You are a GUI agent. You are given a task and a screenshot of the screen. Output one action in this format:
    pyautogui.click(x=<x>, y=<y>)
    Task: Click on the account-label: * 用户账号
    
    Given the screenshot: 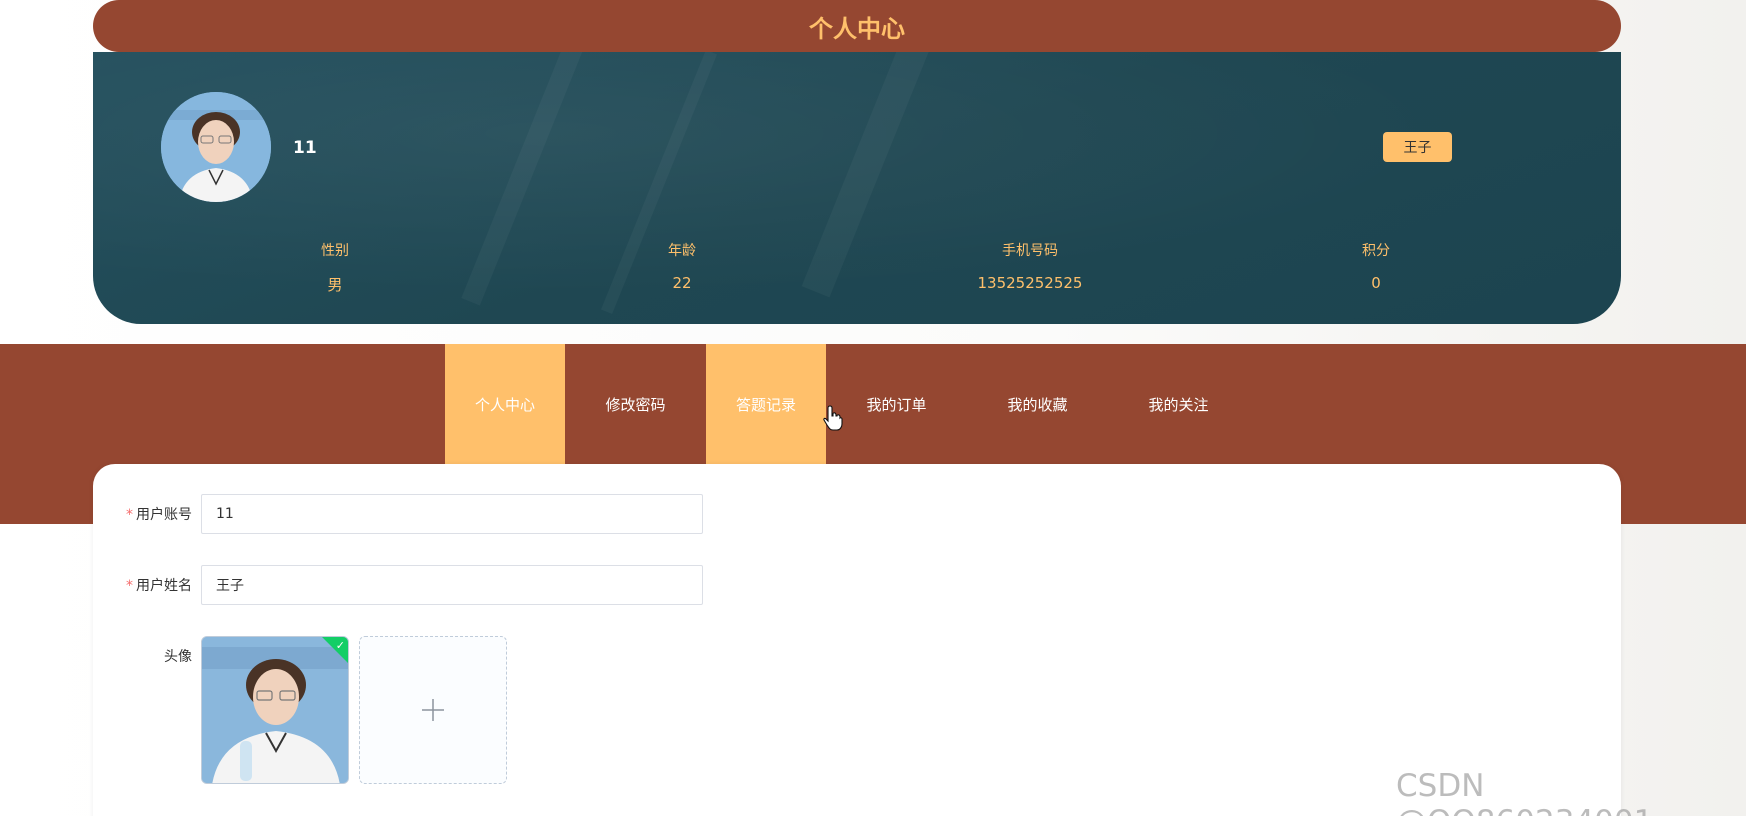 What is the action you would take?
    pyautogui.click(x=147, y=514)
    